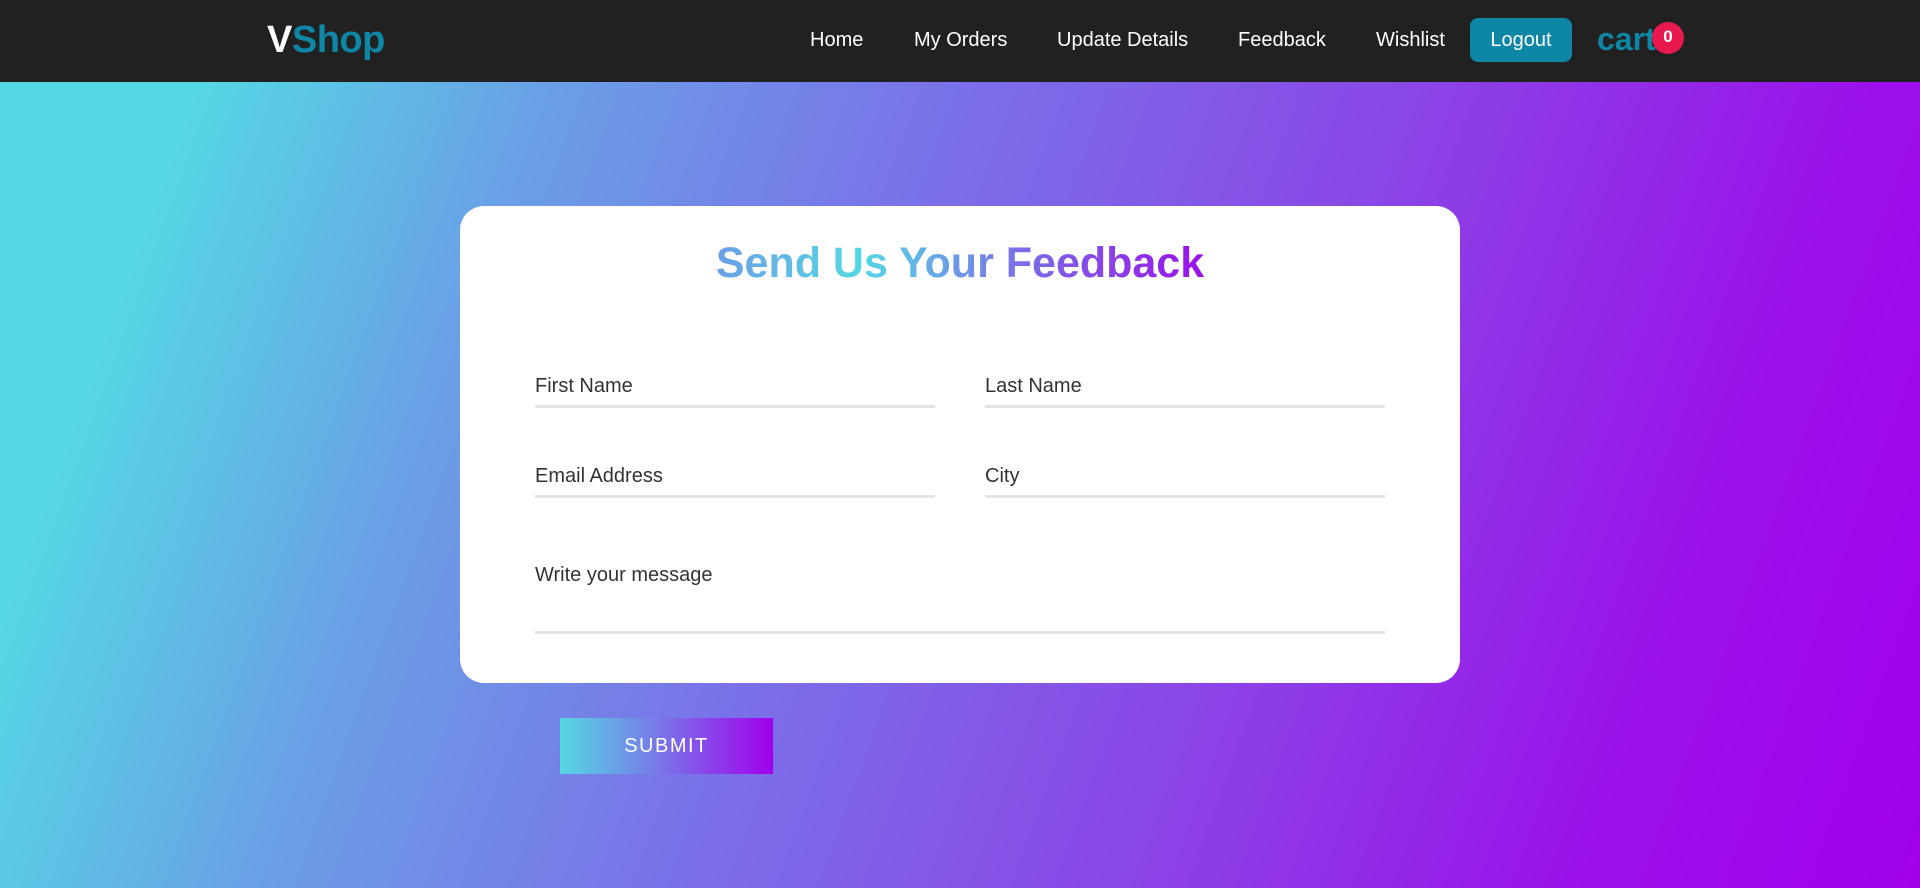 This screenshot has height=888, width=1920. Describe the element at coordinates (1185, 478) in the screenshot. I see `city-input` at that location.